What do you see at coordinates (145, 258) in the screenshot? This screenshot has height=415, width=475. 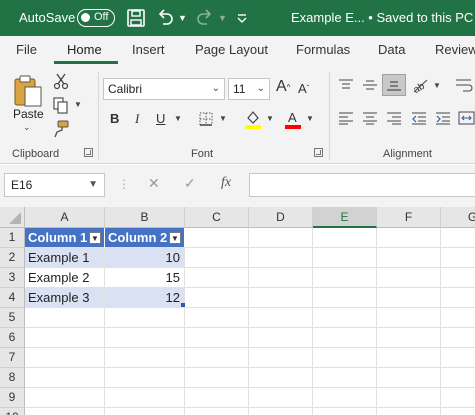 I see `table-cell: 10` at bounding box center [145, 258].